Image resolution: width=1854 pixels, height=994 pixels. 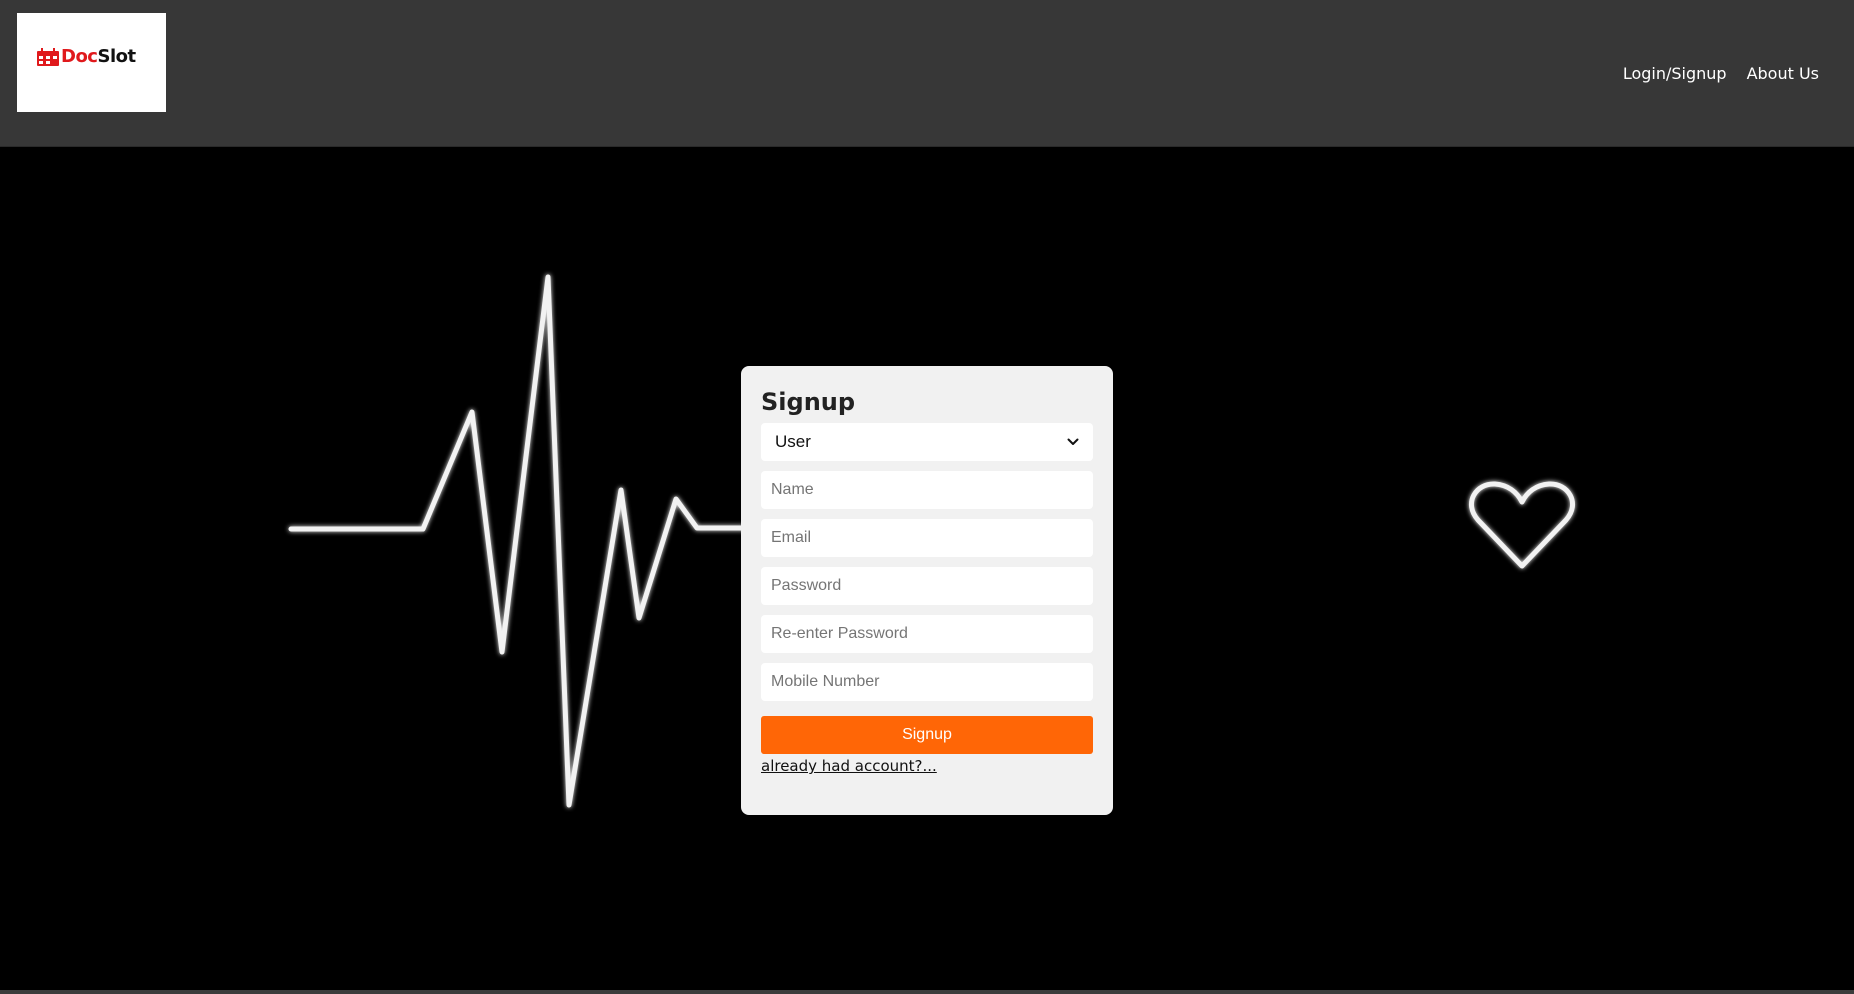 What do you see at coordinates (927, 992) in the screenshot?
I see `bottom-divider` at bounding box center [927, 992].